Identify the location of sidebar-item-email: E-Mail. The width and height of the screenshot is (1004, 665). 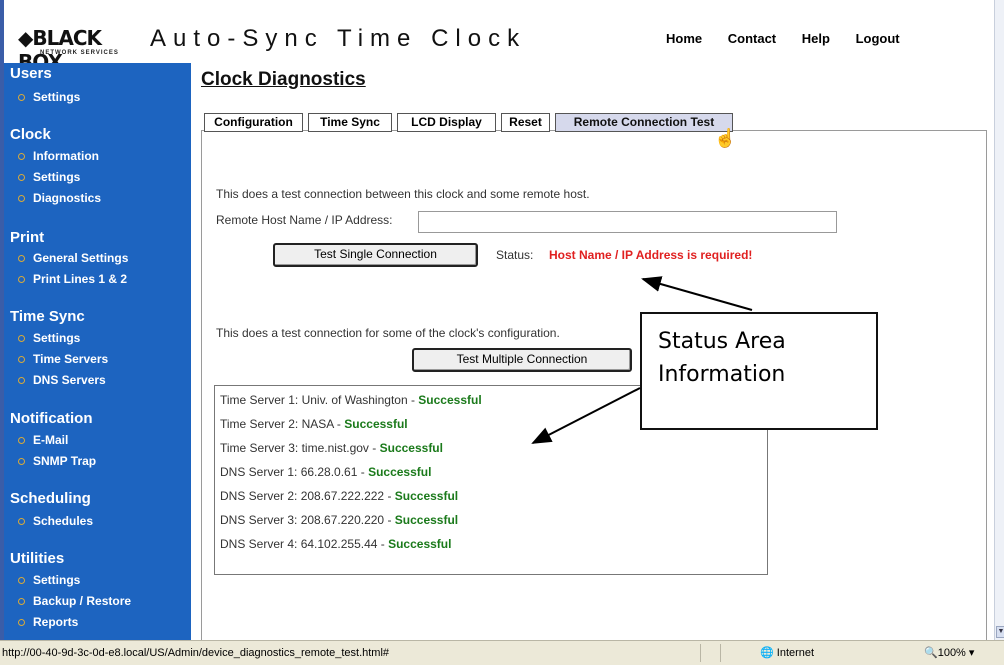
(43, 440).